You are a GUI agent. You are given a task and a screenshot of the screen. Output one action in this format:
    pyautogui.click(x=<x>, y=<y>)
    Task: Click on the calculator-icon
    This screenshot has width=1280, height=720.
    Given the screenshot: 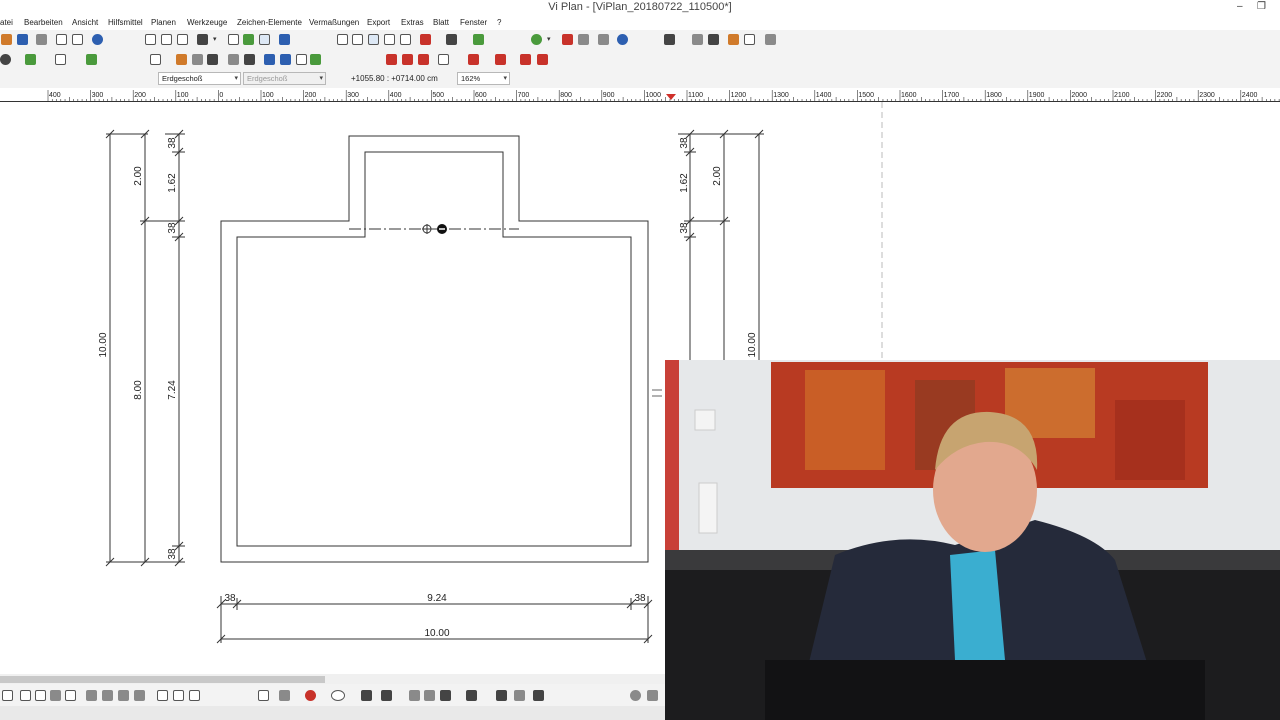 What is the action you would take?
    pyautogui.click(x=603, y=39)
    